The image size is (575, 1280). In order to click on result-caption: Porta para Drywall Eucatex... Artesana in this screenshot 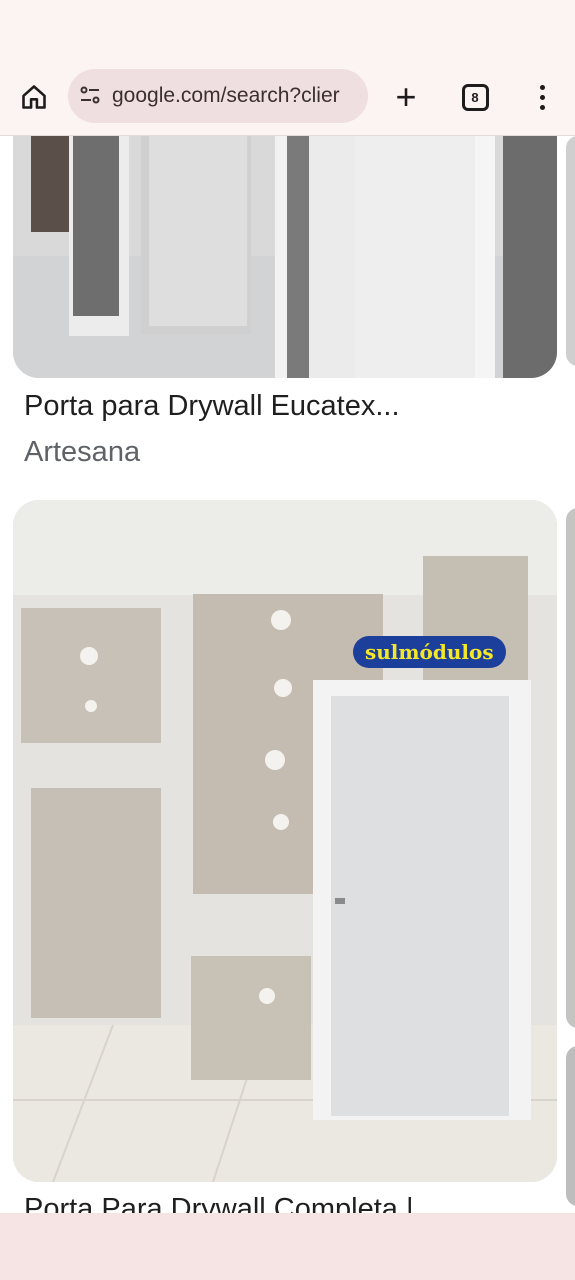, I will do `click(279, 429)`.